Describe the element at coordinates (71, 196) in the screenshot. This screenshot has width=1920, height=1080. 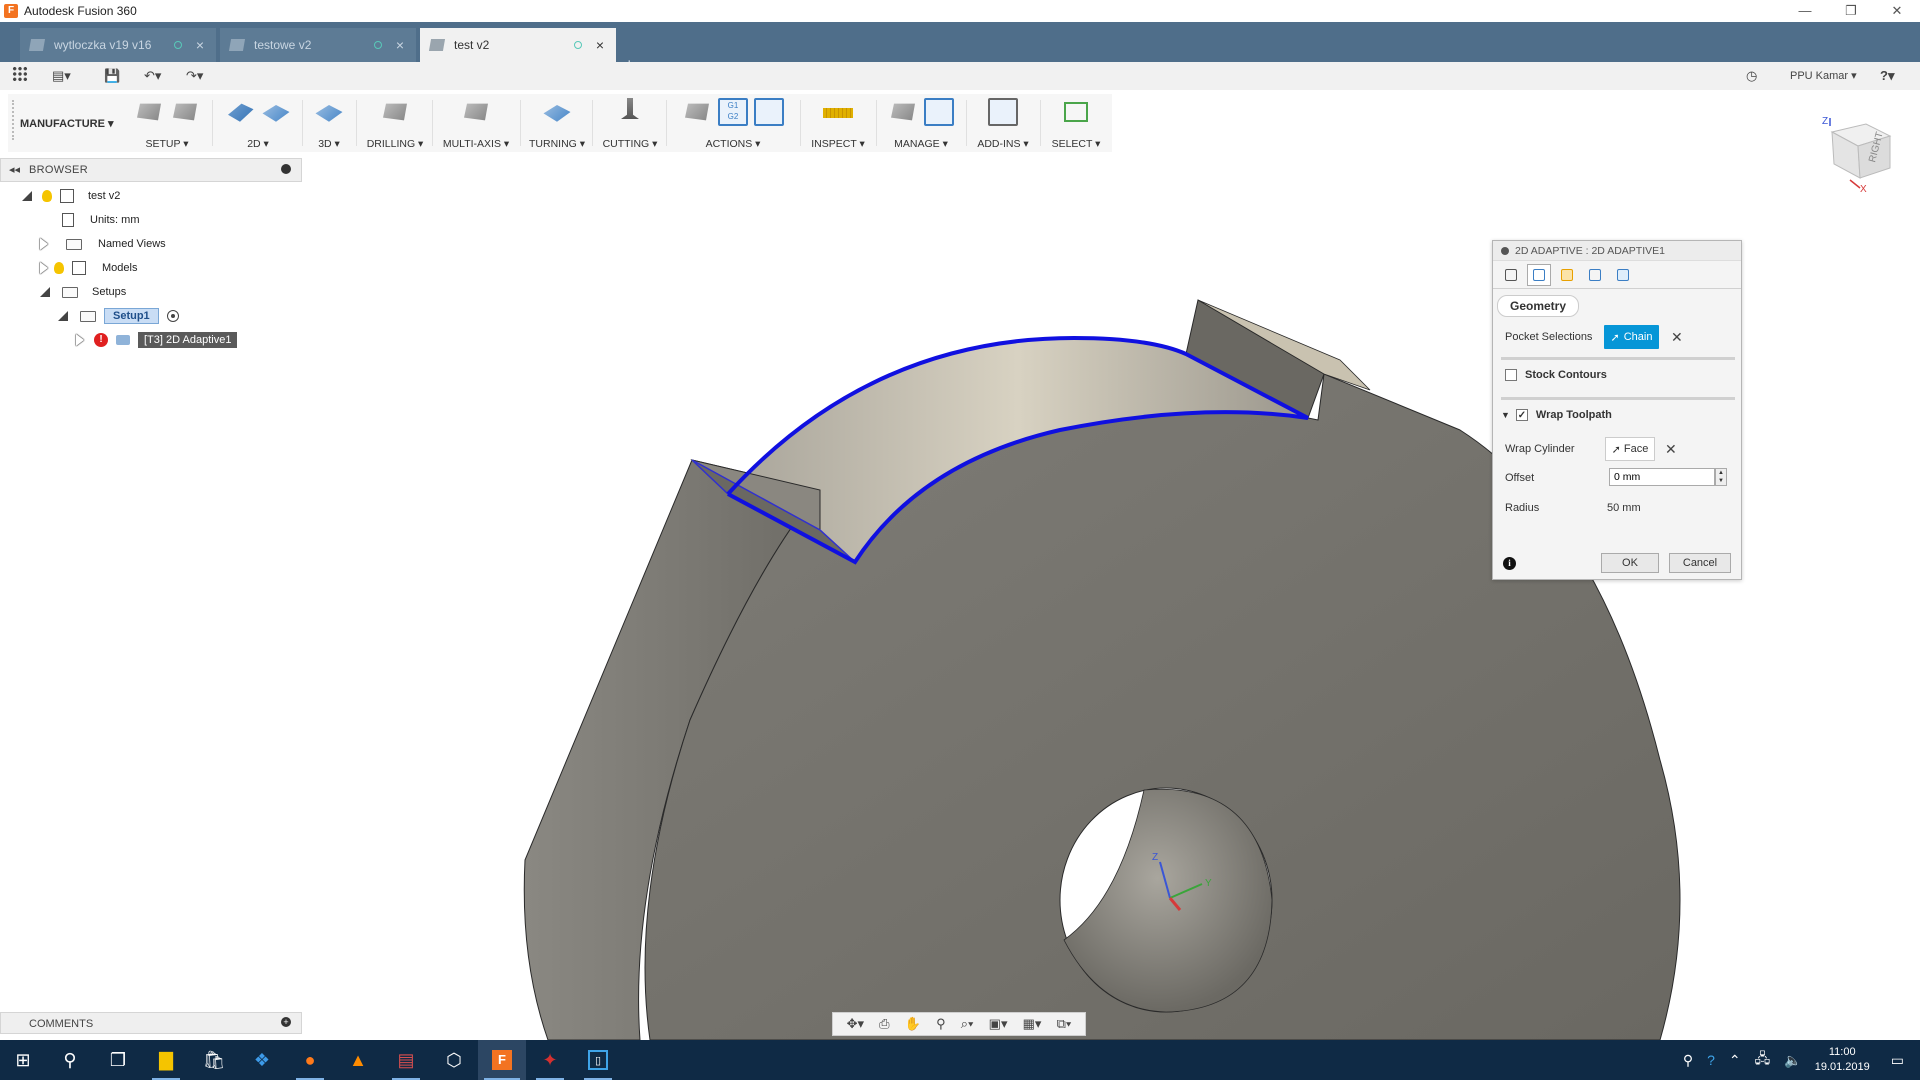
I see `tree-item-root: test v2` at that location.